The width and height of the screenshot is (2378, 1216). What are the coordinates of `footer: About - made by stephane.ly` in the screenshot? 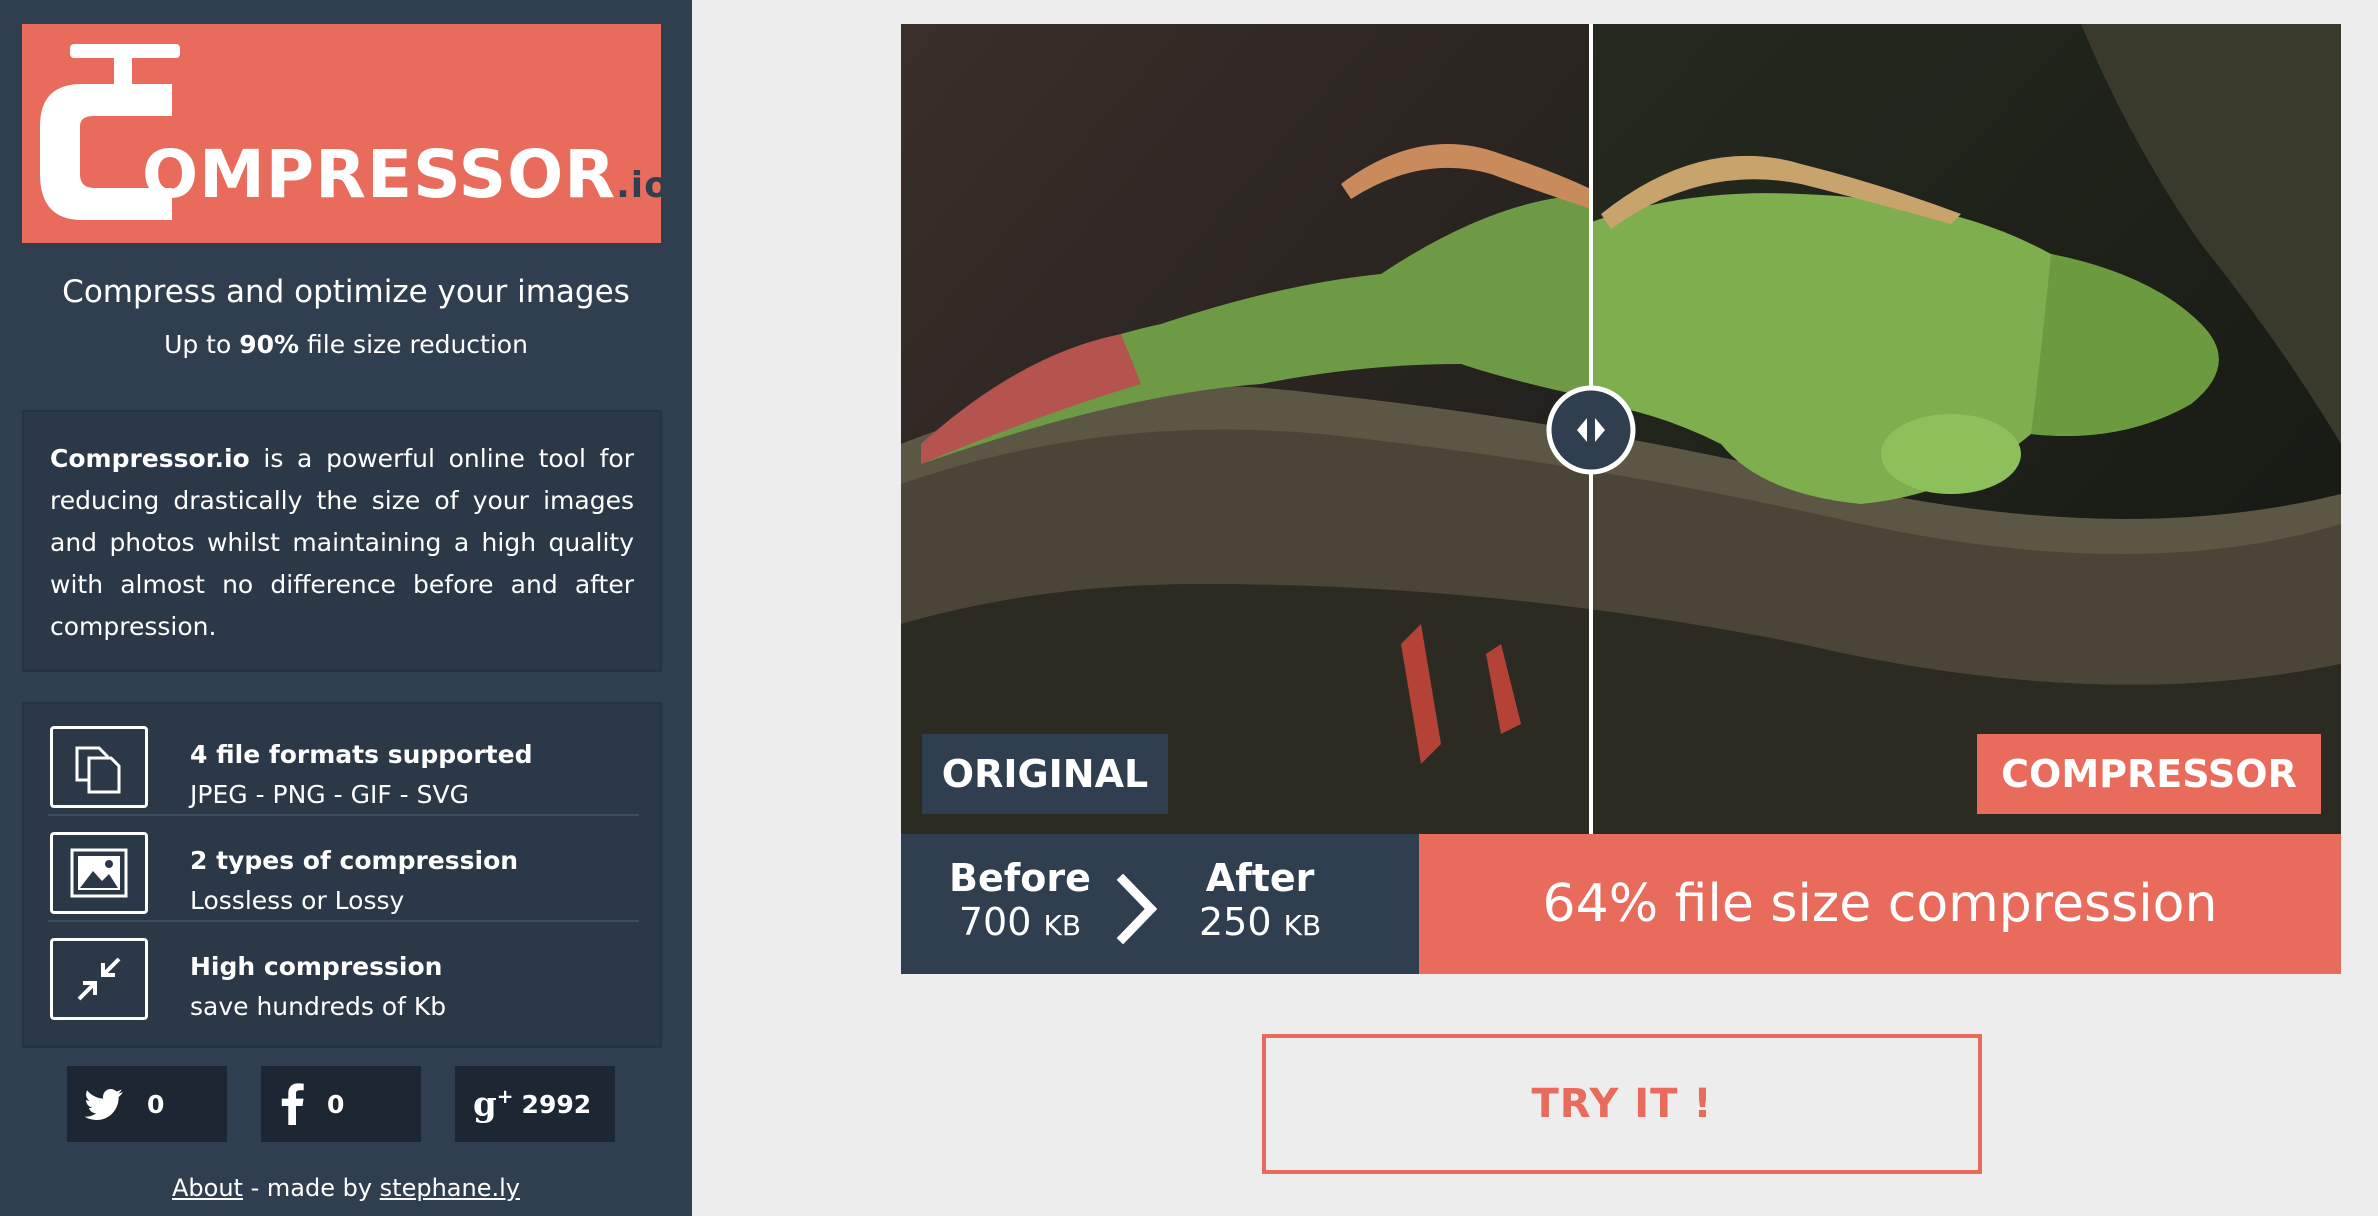 It's located at (346, 1188).